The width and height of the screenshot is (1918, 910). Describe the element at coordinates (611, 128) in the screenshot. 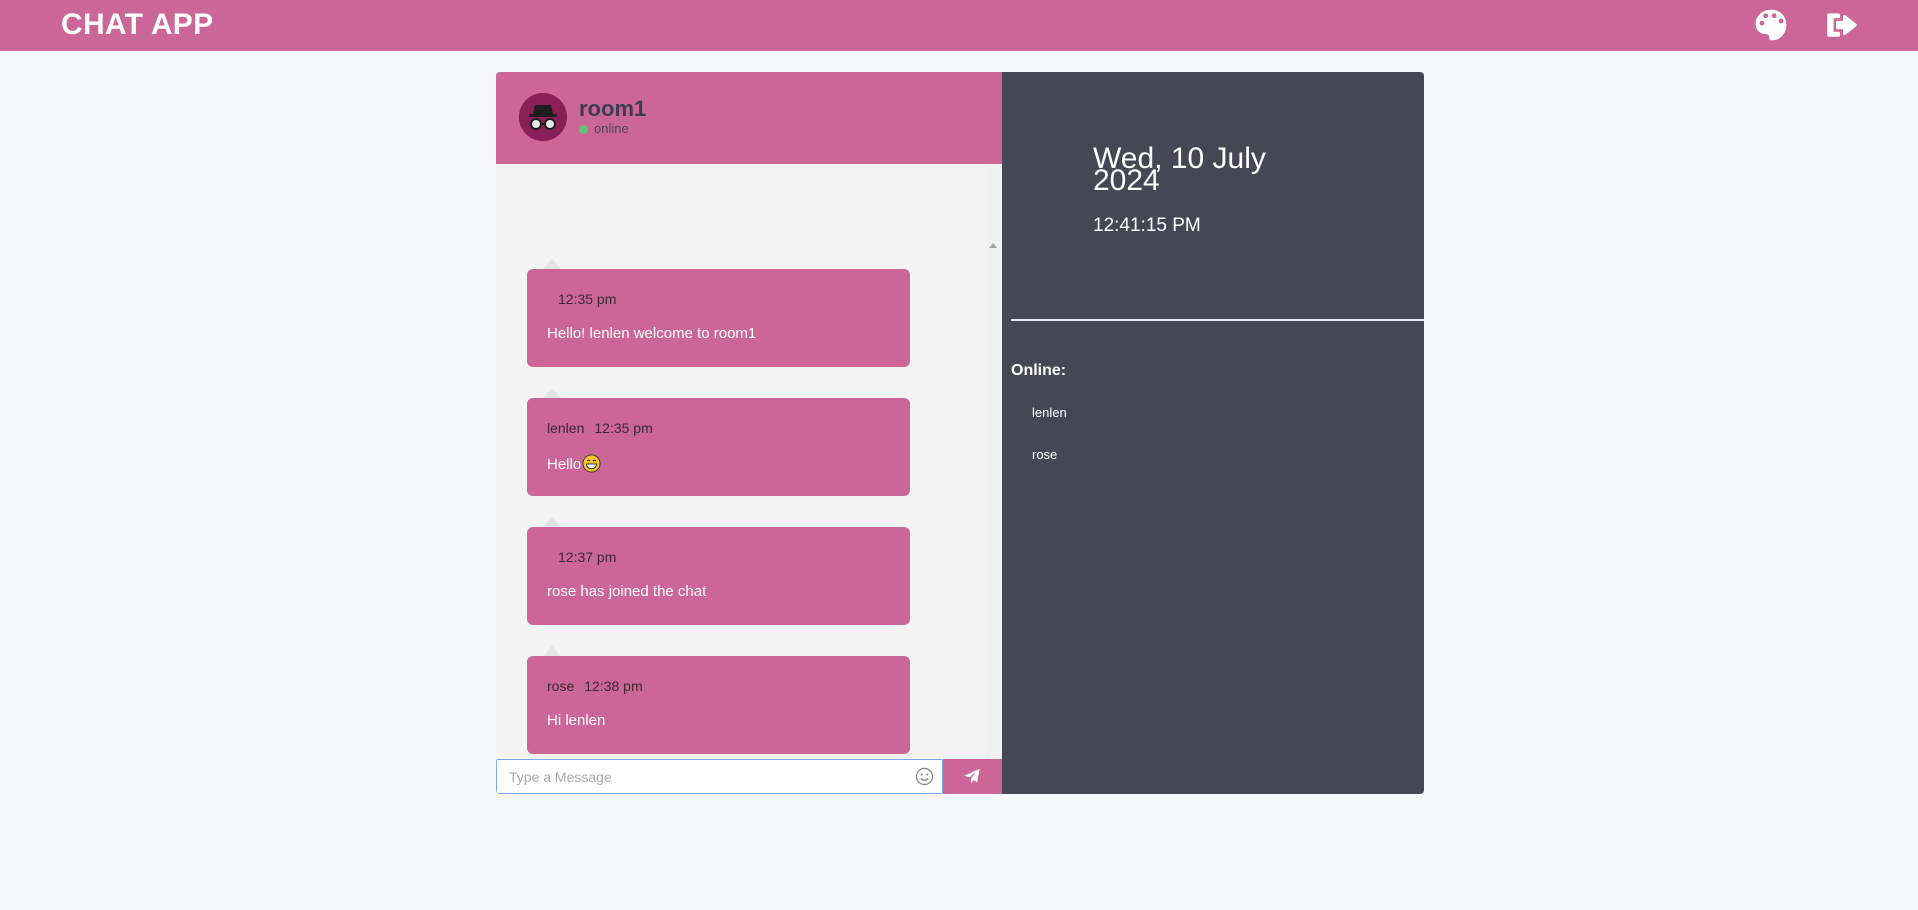

I see `room-status: online` at that location.